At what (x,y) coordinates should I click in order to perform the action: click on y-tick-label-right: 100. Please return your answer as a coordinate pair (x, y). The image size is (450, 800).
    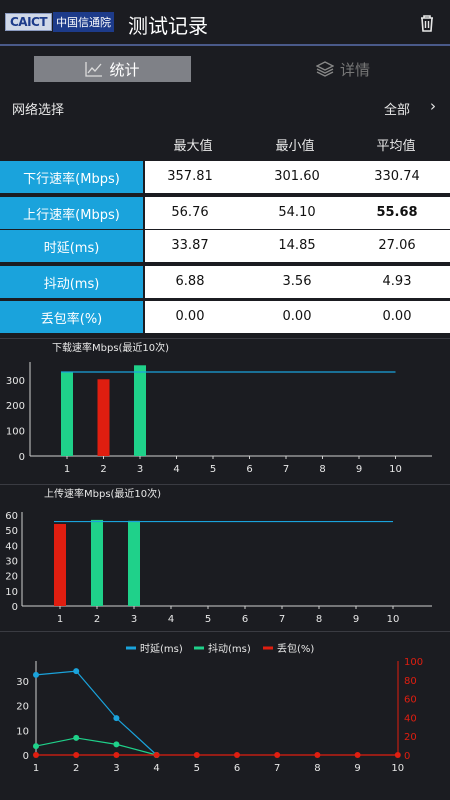
    Looking at the image, I should click on (413, 662).